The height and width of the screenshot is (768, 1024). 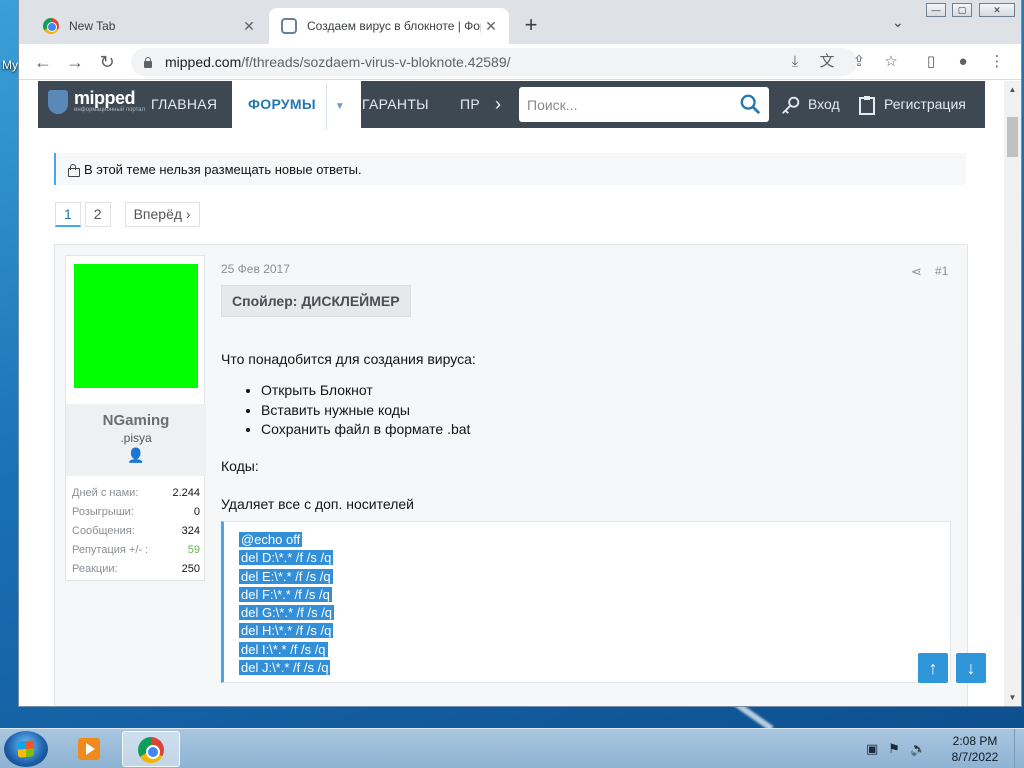 I want to click on reload-icon: ↻, so click(x=107, y=62).